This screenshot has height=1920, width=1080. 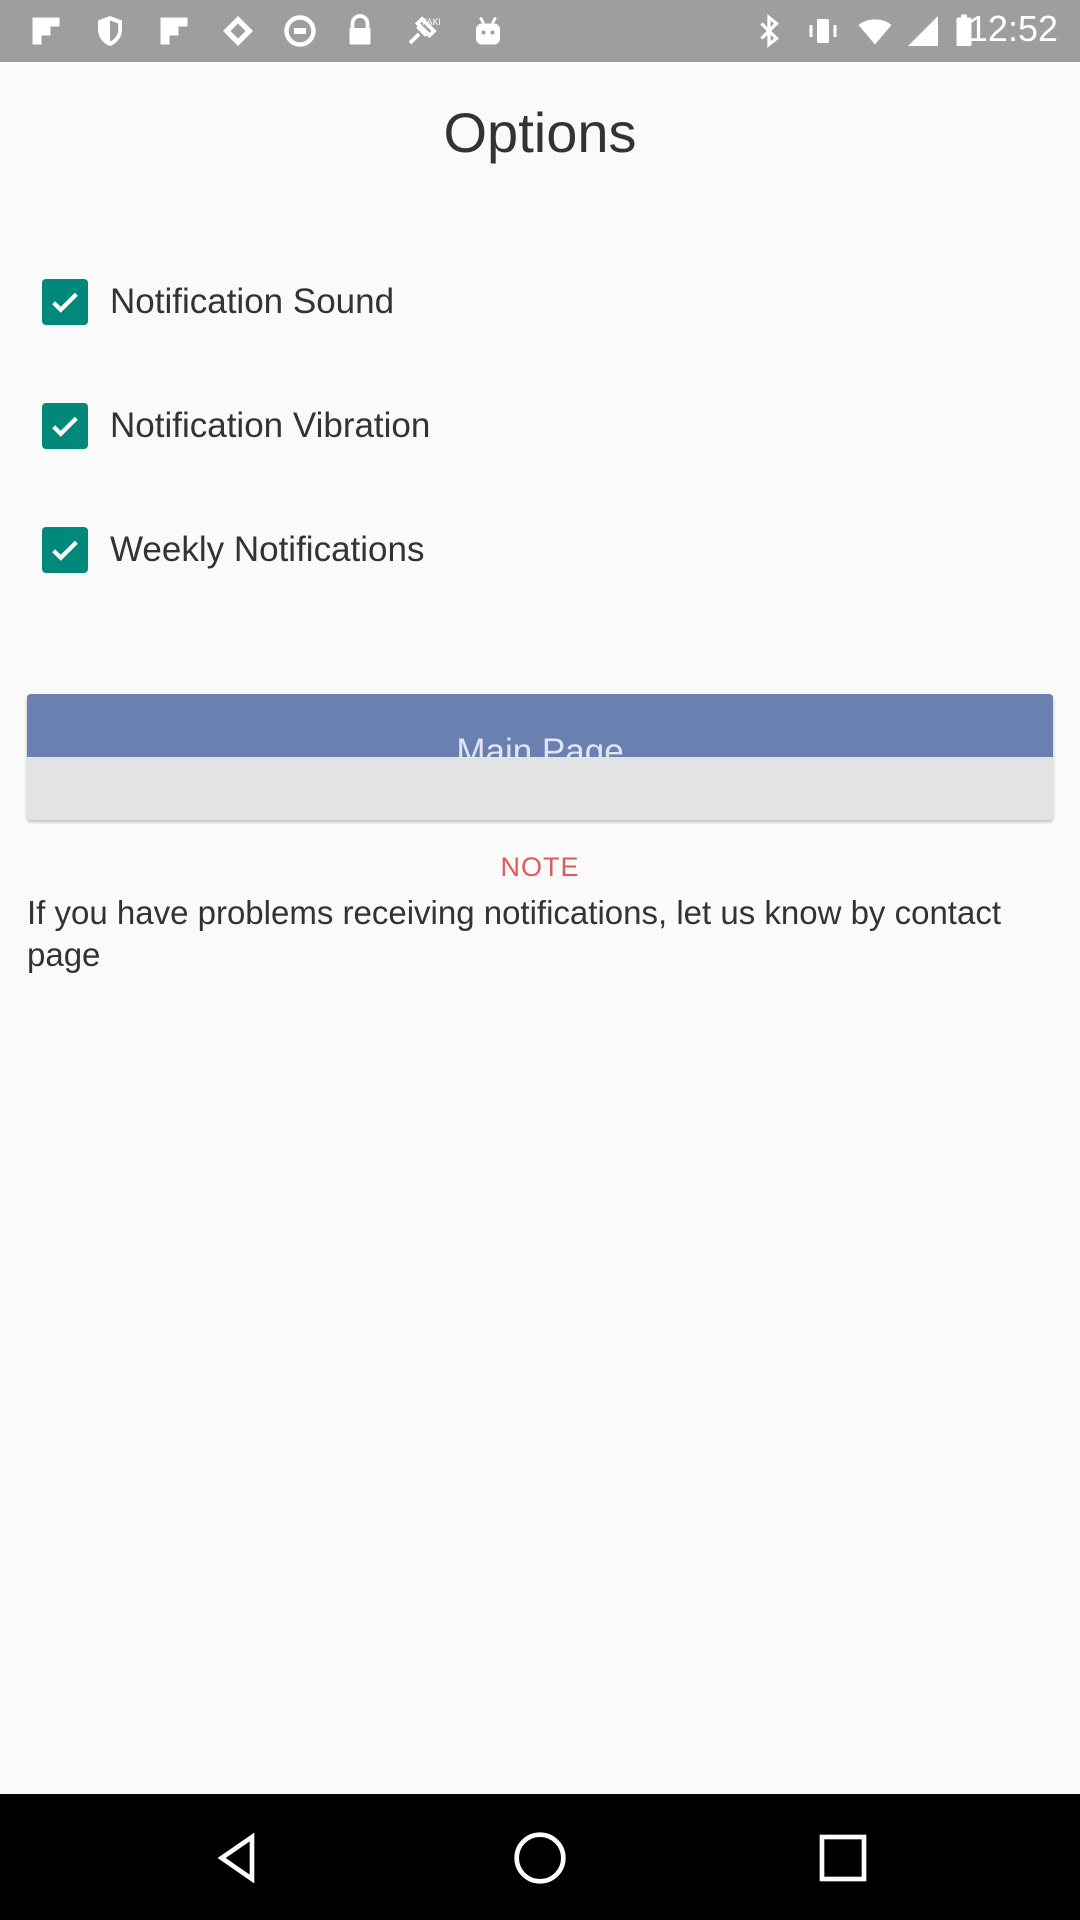 What do you see at coordinates (540, 31) in the screenshot?
I see `status-bar: FAKE 12:52` at bounding box center [540, 31].